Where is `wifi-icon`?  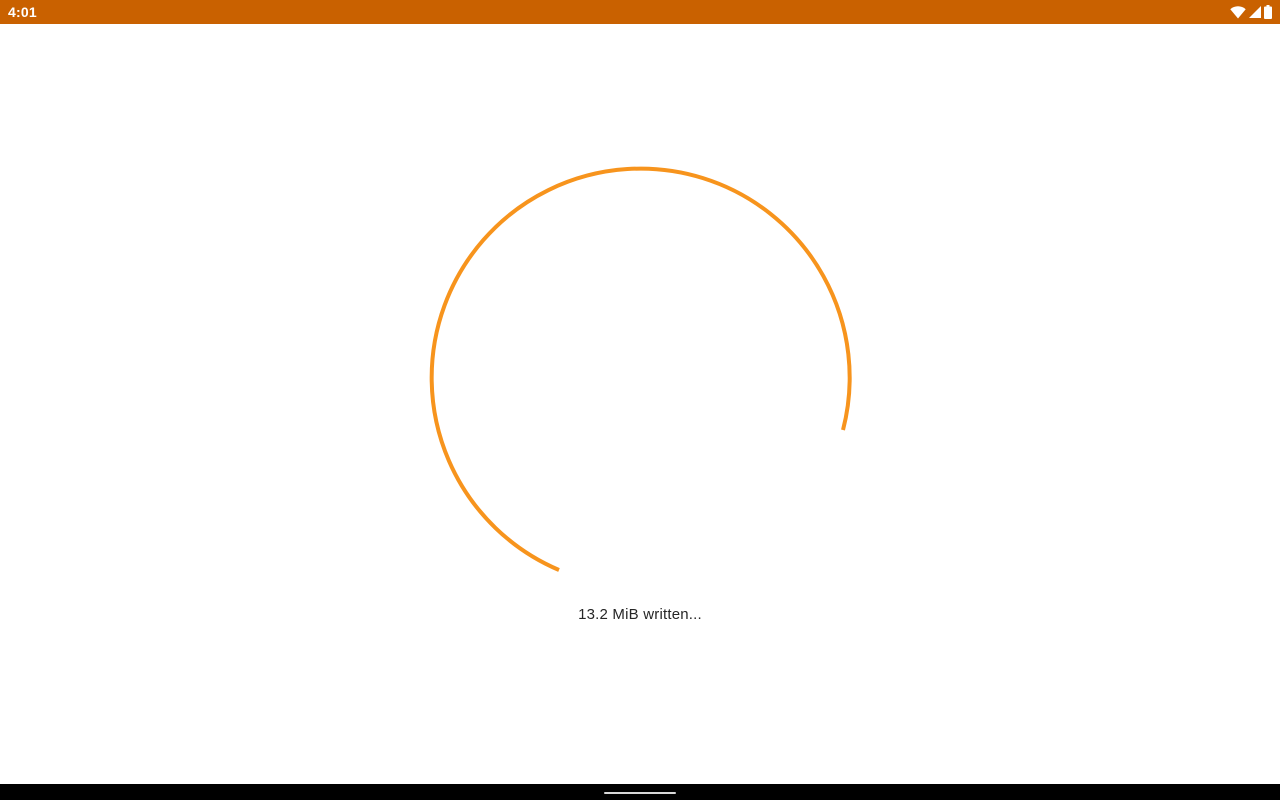
wifi-icon is located at coordinates (1238, 12).